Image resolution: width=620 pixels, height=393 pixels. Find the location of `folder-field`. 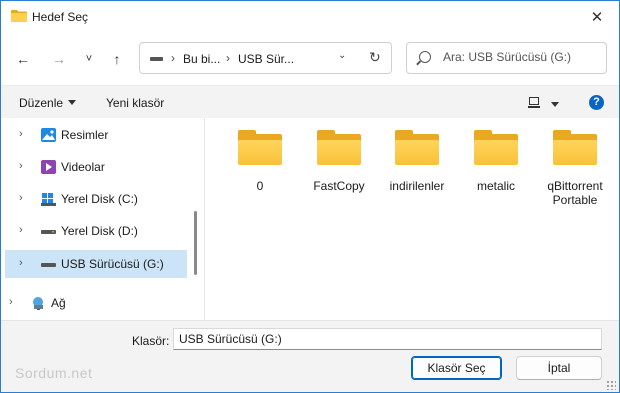

folder-field is located at coordinates (387, 339).